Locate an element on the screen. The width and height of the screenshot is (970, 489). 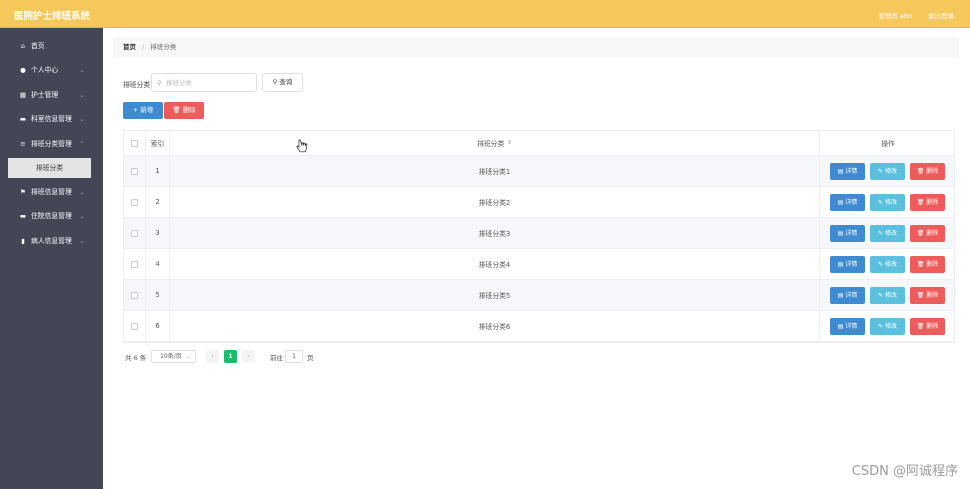
table-row: 1 排班分类1 ▤ 详情 ✎ 修改 🗑 删除 is located at coordinates (539, 171).